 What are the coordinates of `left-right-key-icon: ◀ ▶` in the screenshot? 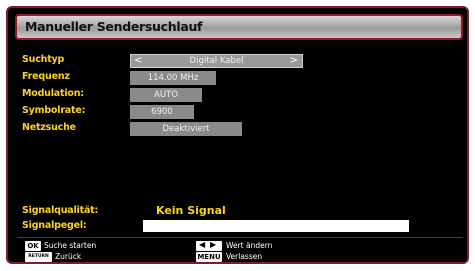 It's located at (209, 245).